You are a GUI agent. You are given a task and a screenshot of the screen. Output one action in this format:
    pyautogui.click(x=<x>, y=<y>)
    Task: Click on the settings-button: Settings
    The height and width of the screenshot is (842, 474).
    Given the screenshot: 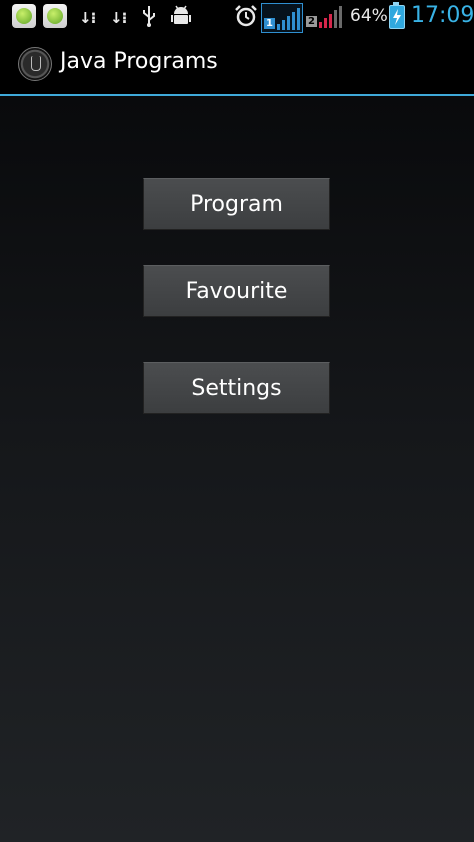 What is the action you would take?
    pyautogui.click(x=236, y=388)
    